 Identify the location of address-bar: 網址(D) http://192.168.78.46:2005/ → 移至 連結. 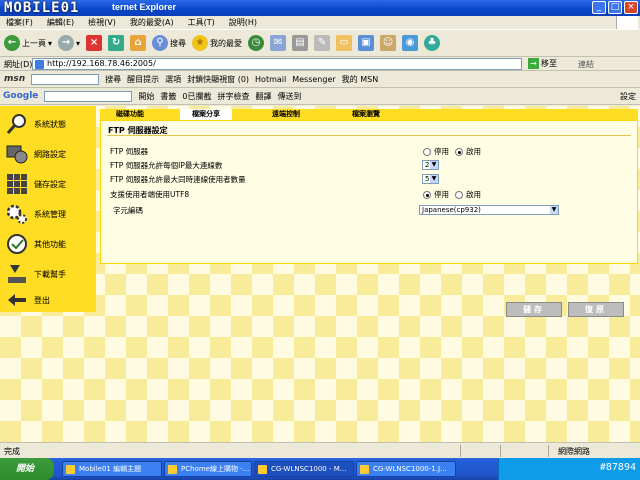
(320, 64).